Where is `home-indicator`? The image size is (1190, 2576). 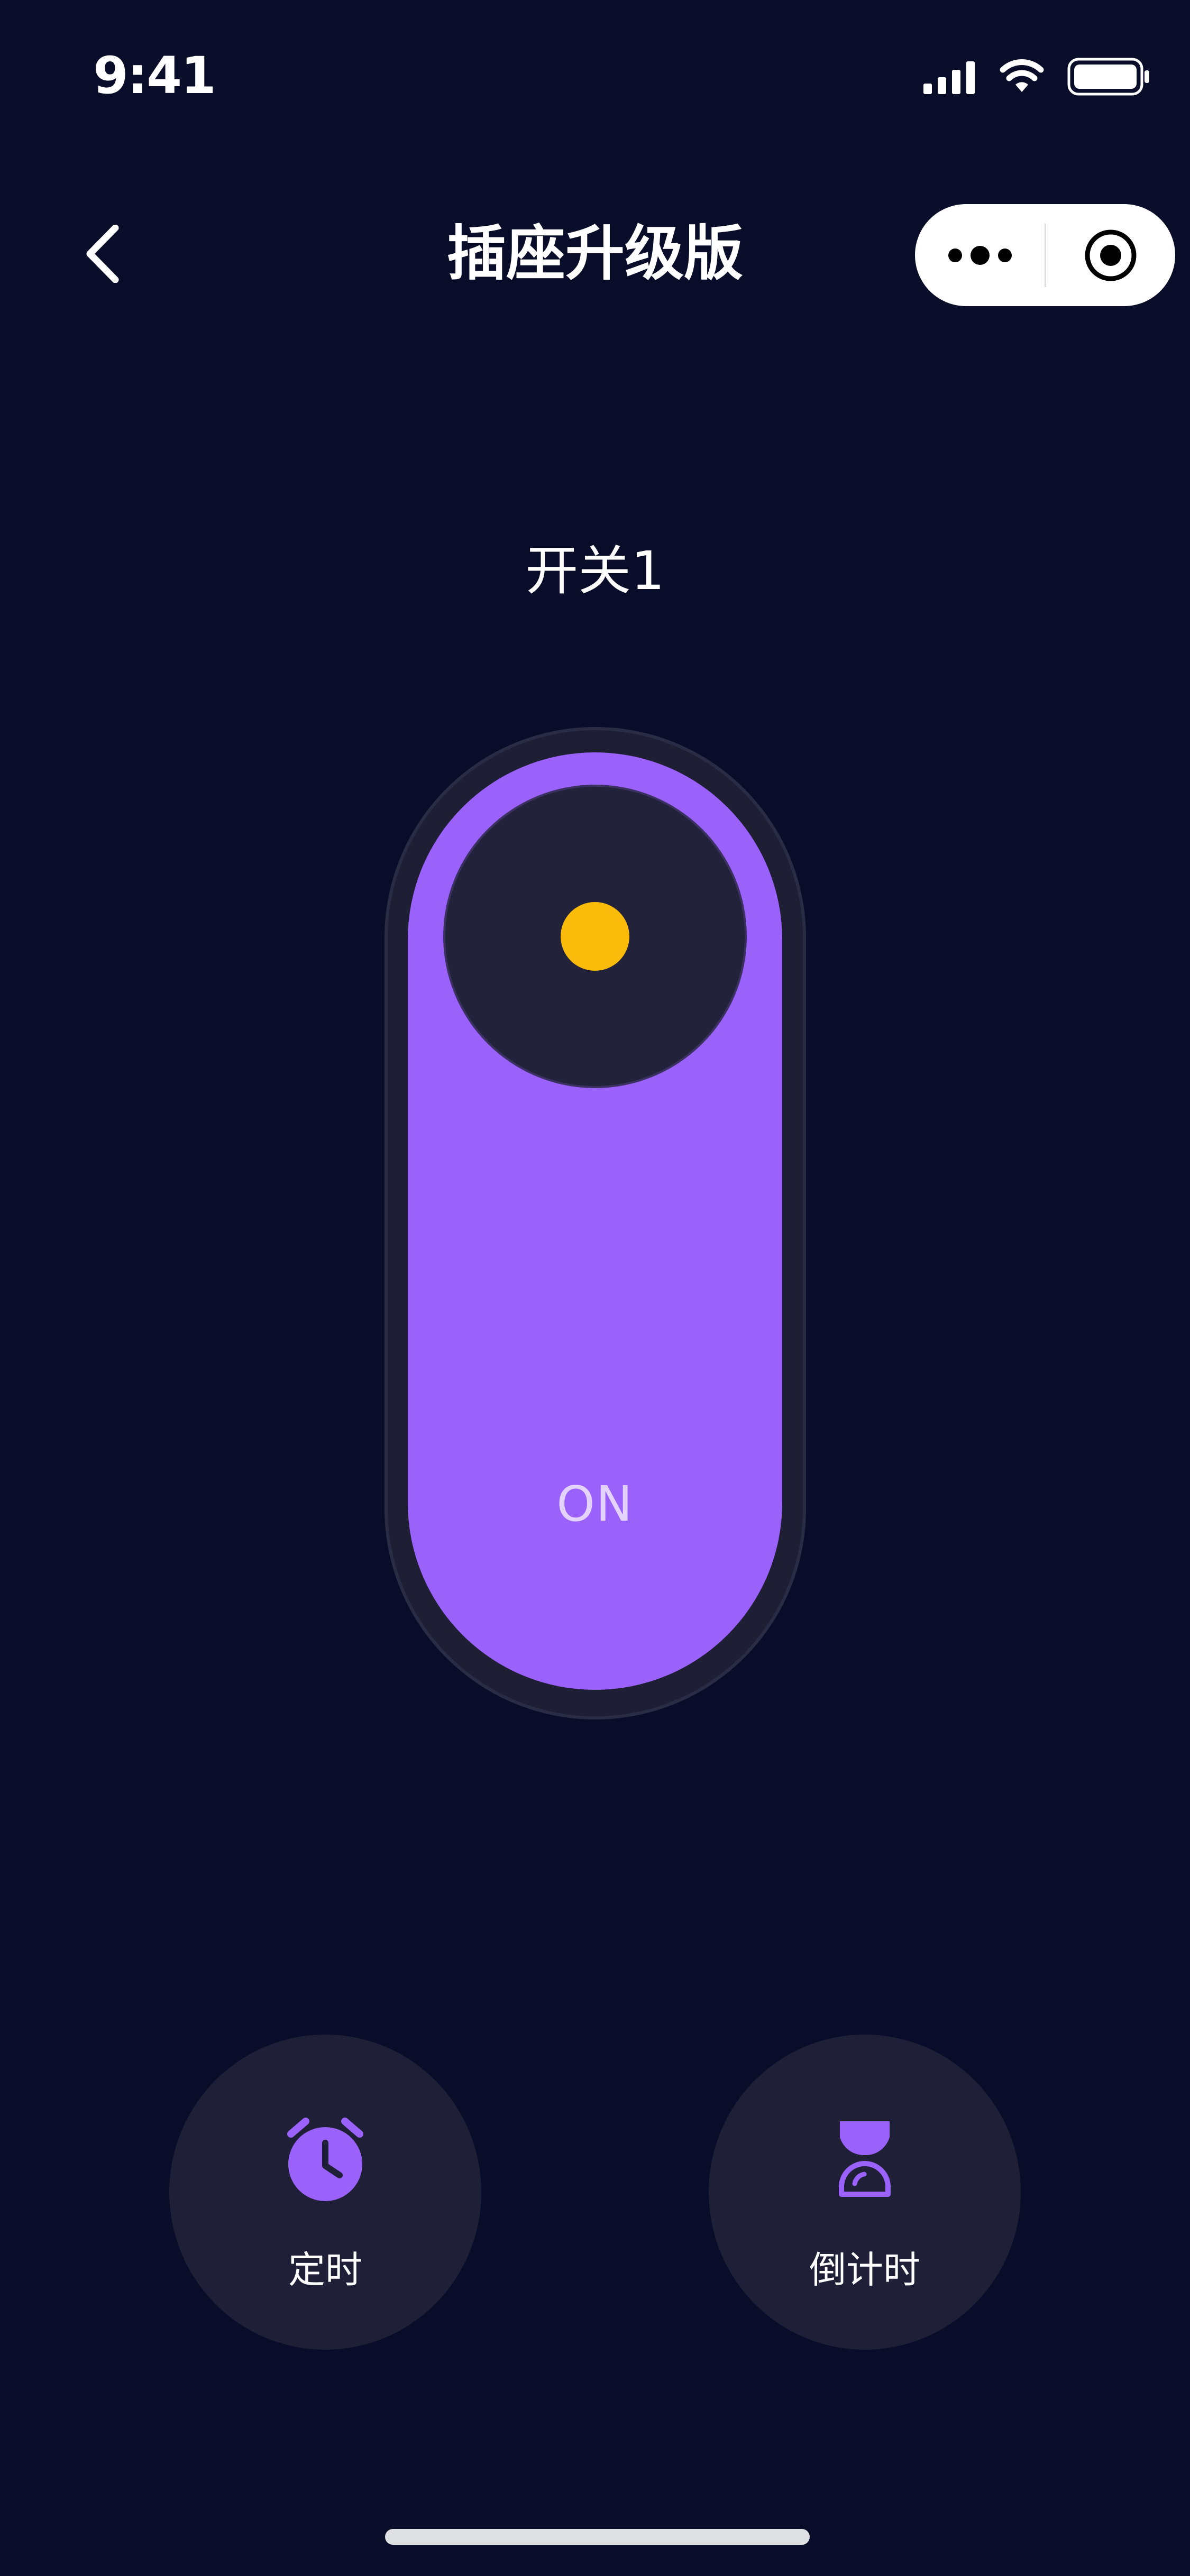 home-indicator is located at coordinates (597, 2537).